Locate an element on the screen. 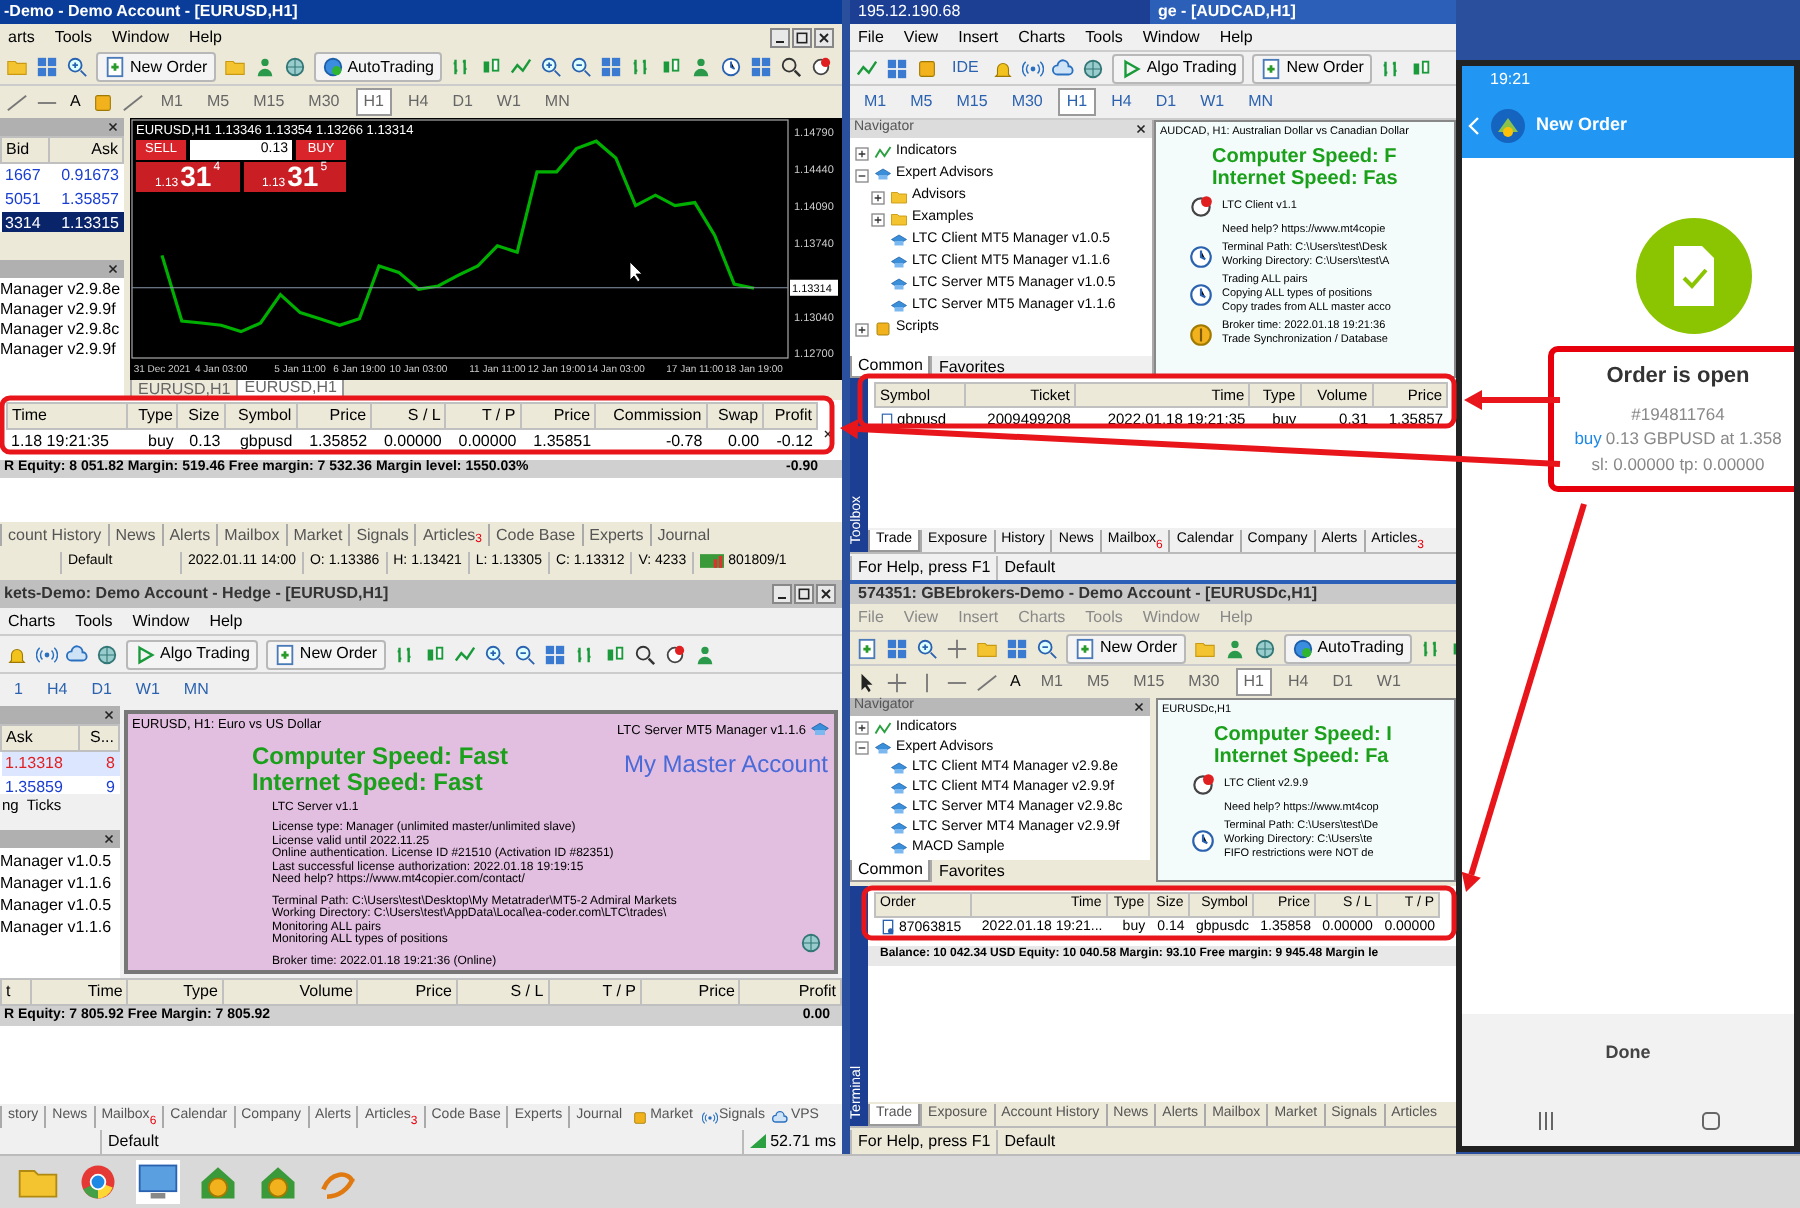 This screenshot has height=1208, width=1800. back-icon is located at coordinates (1474, 126).